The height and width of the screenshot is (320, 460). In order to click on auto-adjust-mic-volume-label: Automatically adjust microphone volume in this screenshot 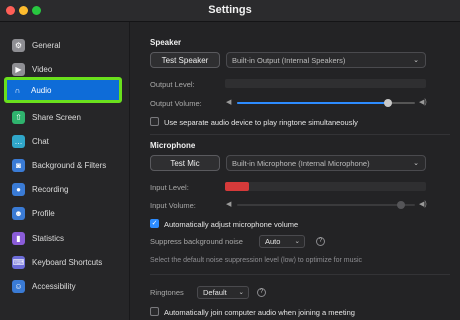, I will do `click(231, 224)`.